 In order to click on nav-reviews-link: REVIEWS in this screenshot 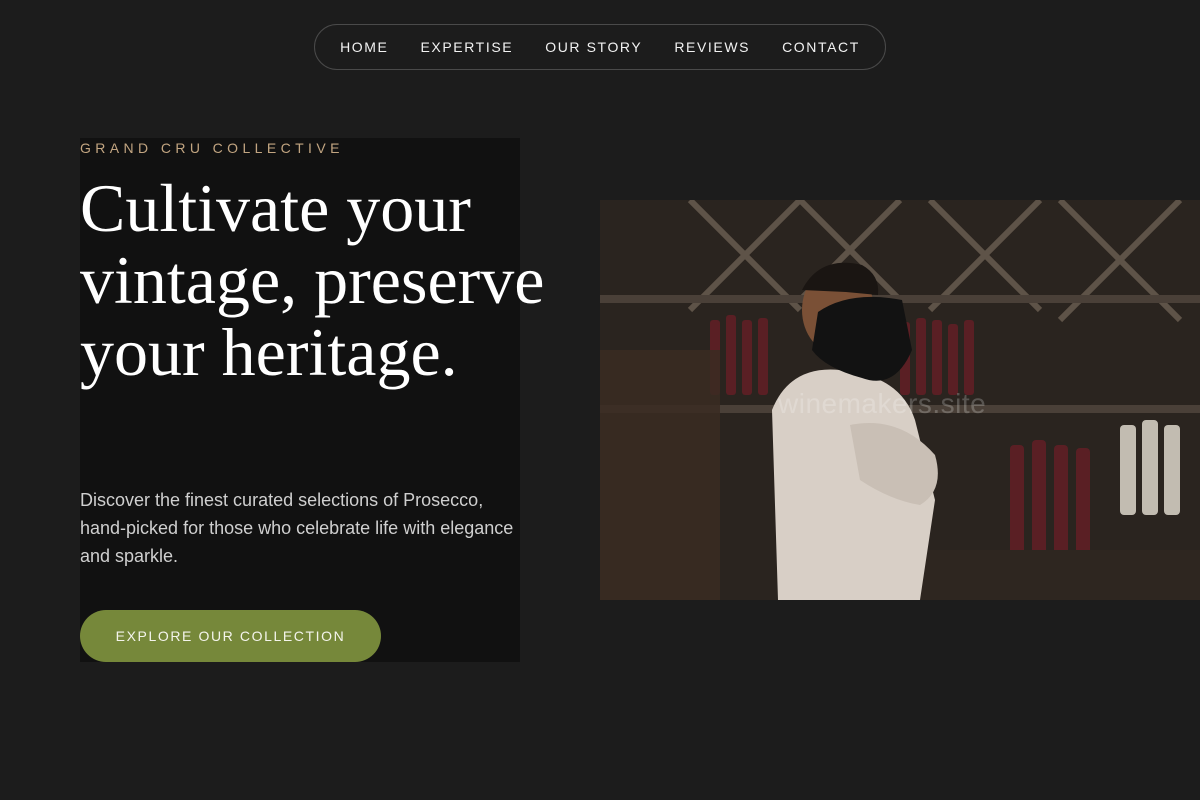, I will do `click(712, 47)`.